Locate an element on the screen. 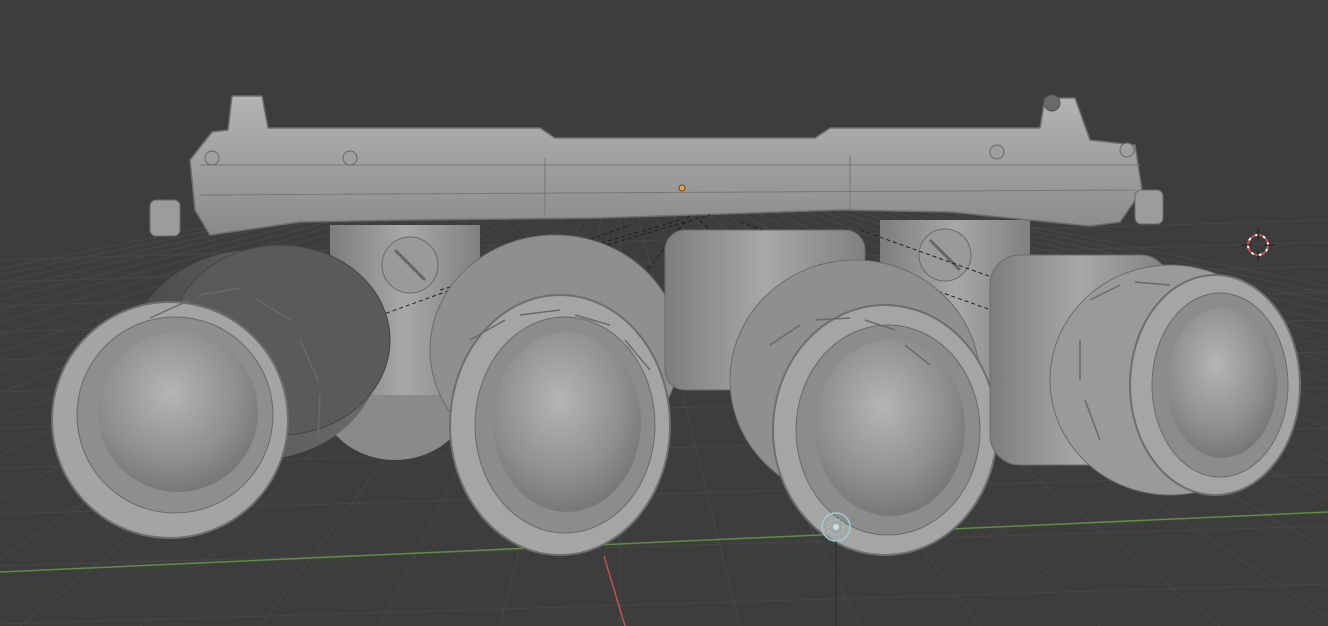 The image size is (1328, 626). tube-far-right is located at coordinates (1145, 375).